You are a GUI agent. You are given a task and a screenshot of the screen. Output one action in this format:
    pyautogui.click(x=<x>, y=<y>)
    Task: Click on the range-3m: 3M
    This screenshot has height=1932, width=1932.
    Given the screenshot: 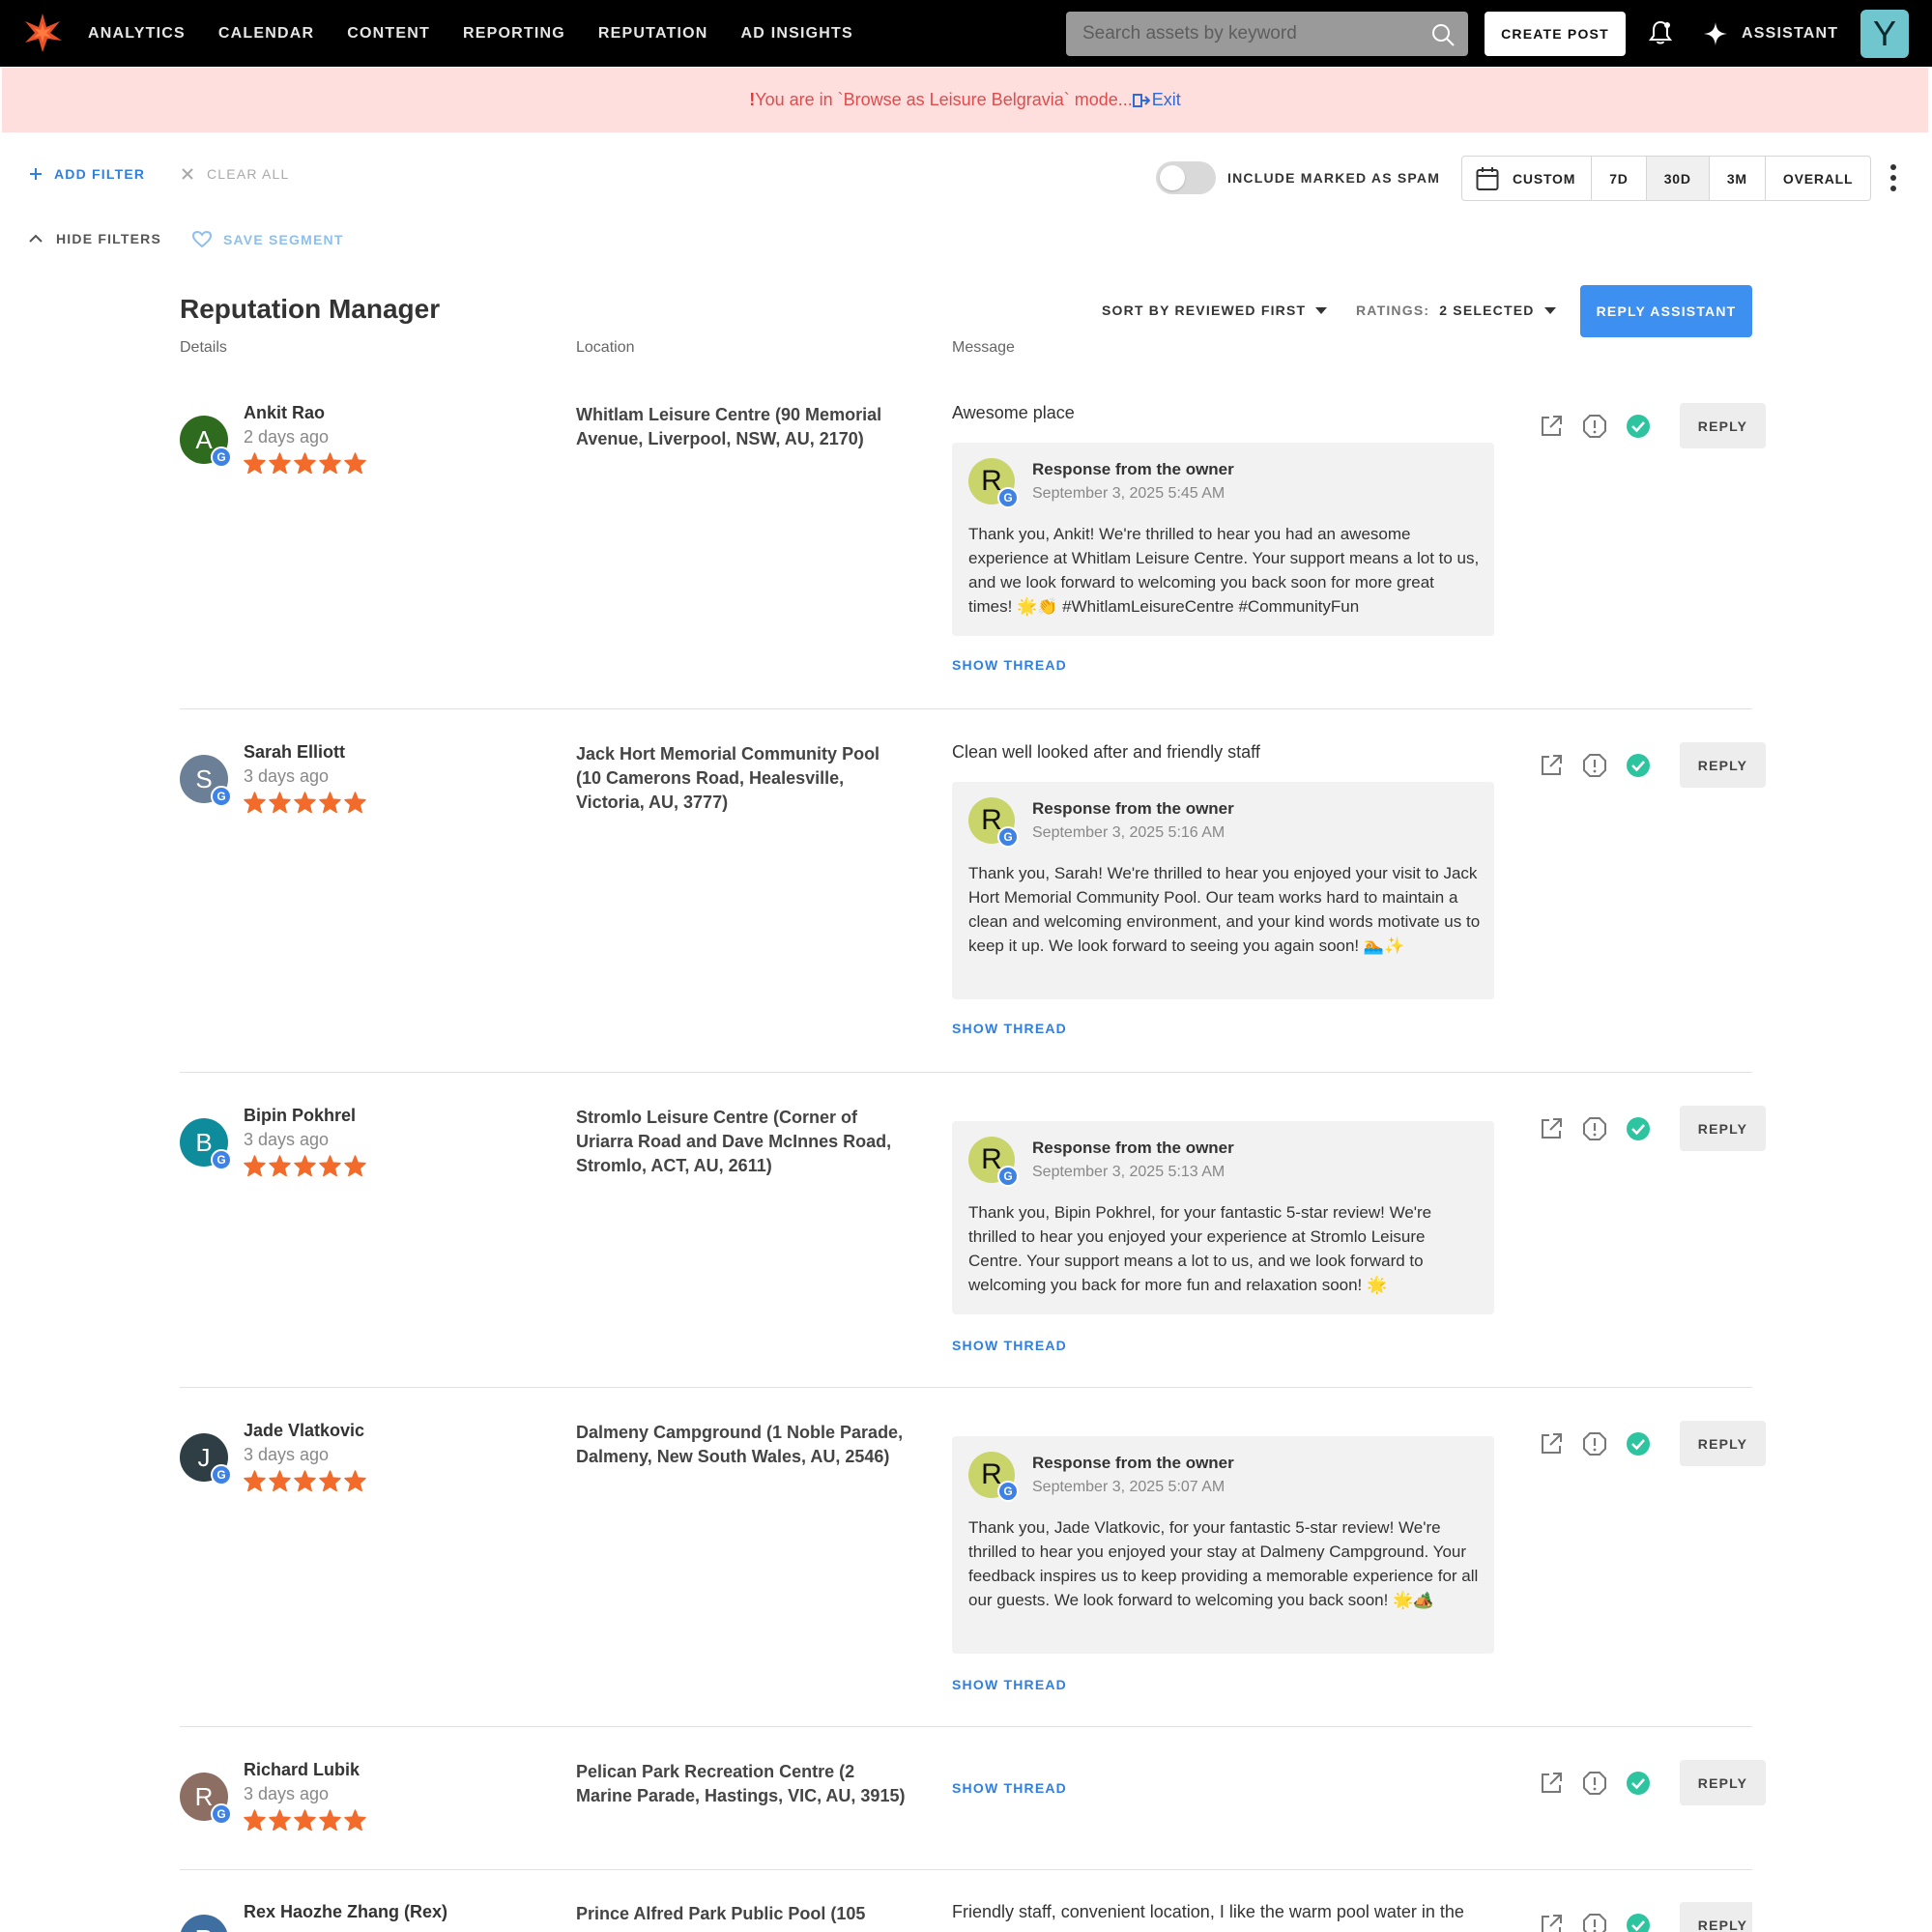 What is the action you would take?
    pyautogui.click(x=1738, y=178)
    